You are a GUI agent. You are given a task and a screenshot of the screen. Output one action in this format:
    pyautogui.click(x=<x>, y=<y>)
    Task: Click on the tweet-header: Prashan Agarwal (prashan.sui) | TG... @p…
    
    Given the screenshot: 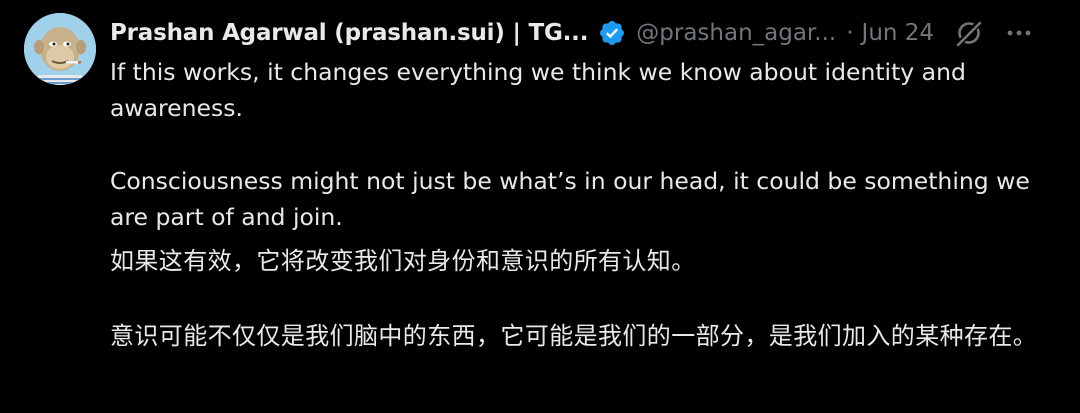 What is the action you would take?
    pyautogui.click(x=590, y=33)
    